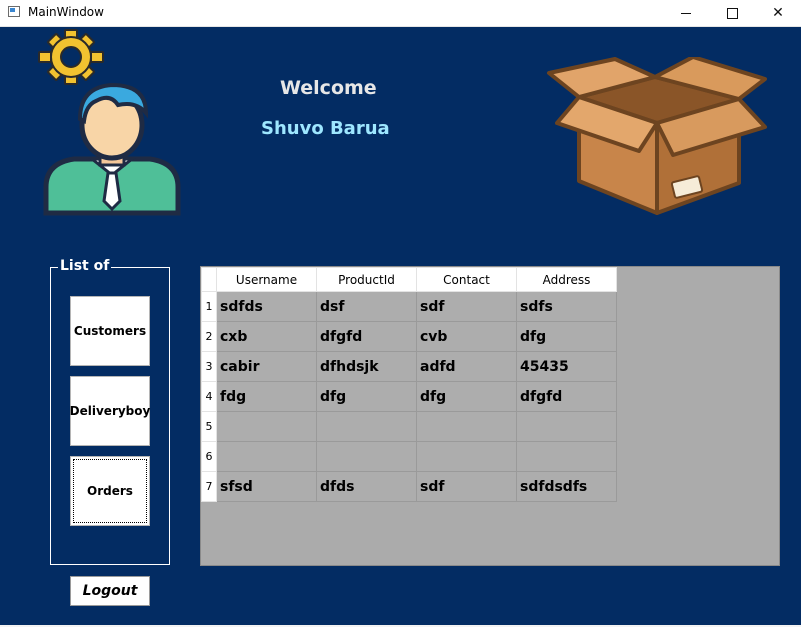  I want to click on table-header-row: Username ProductId Contact Address, so click(409, 279).